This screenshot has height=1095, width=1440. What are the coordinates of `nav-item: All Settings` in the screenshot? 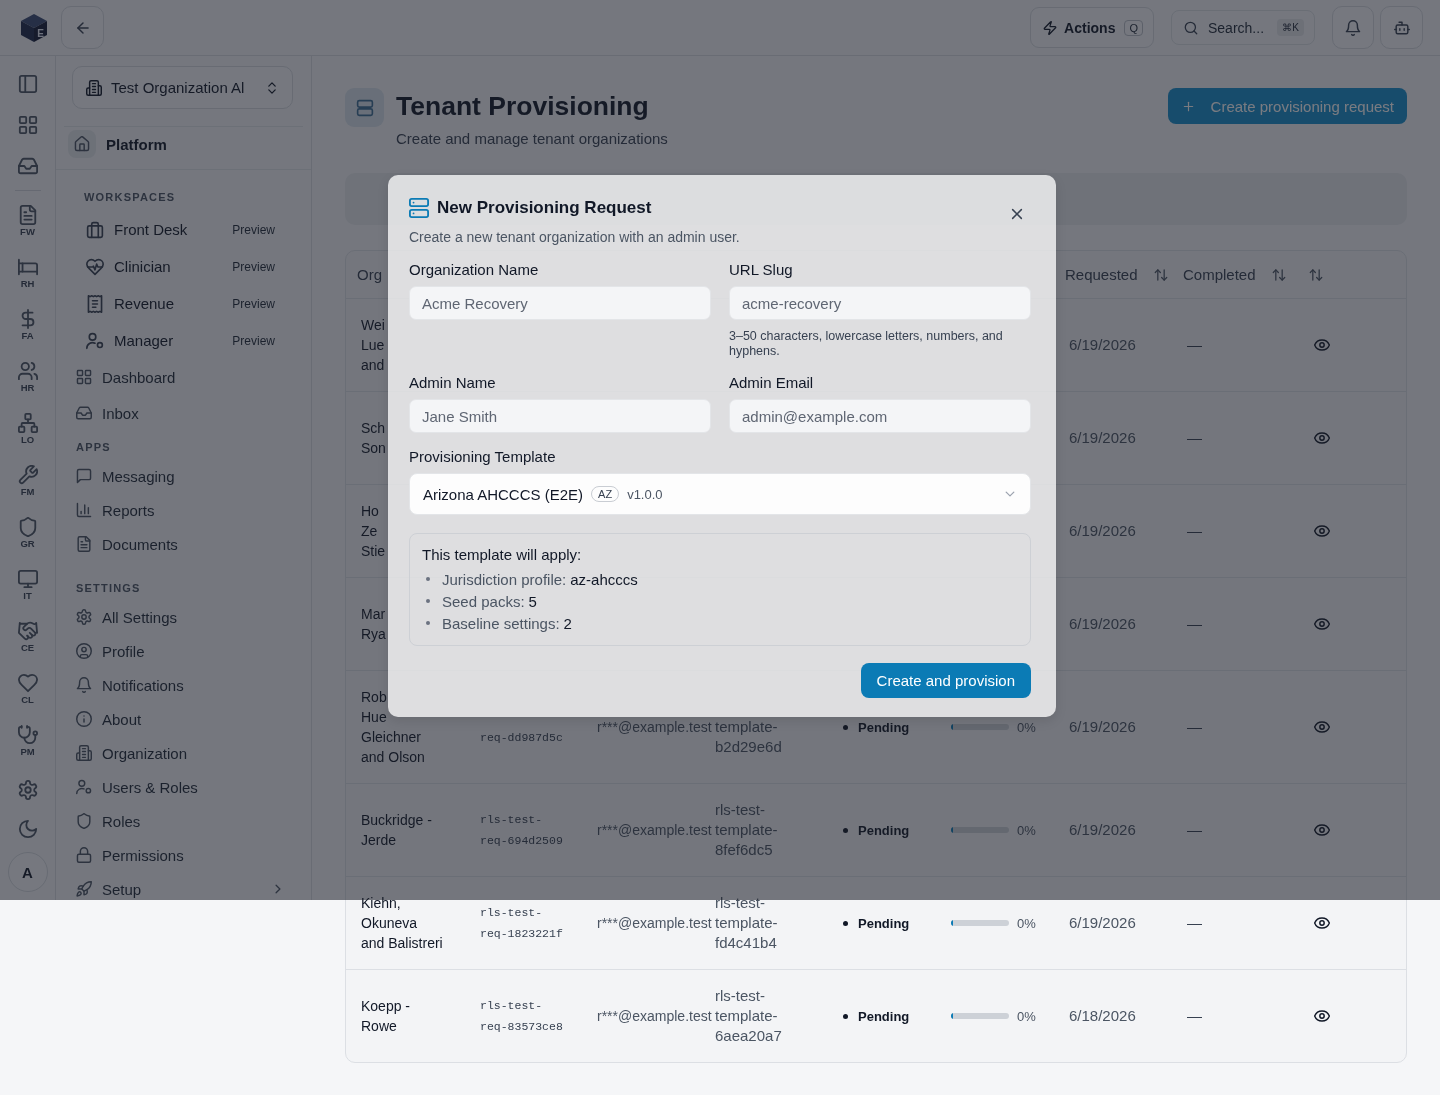 It's located at (127, 617).